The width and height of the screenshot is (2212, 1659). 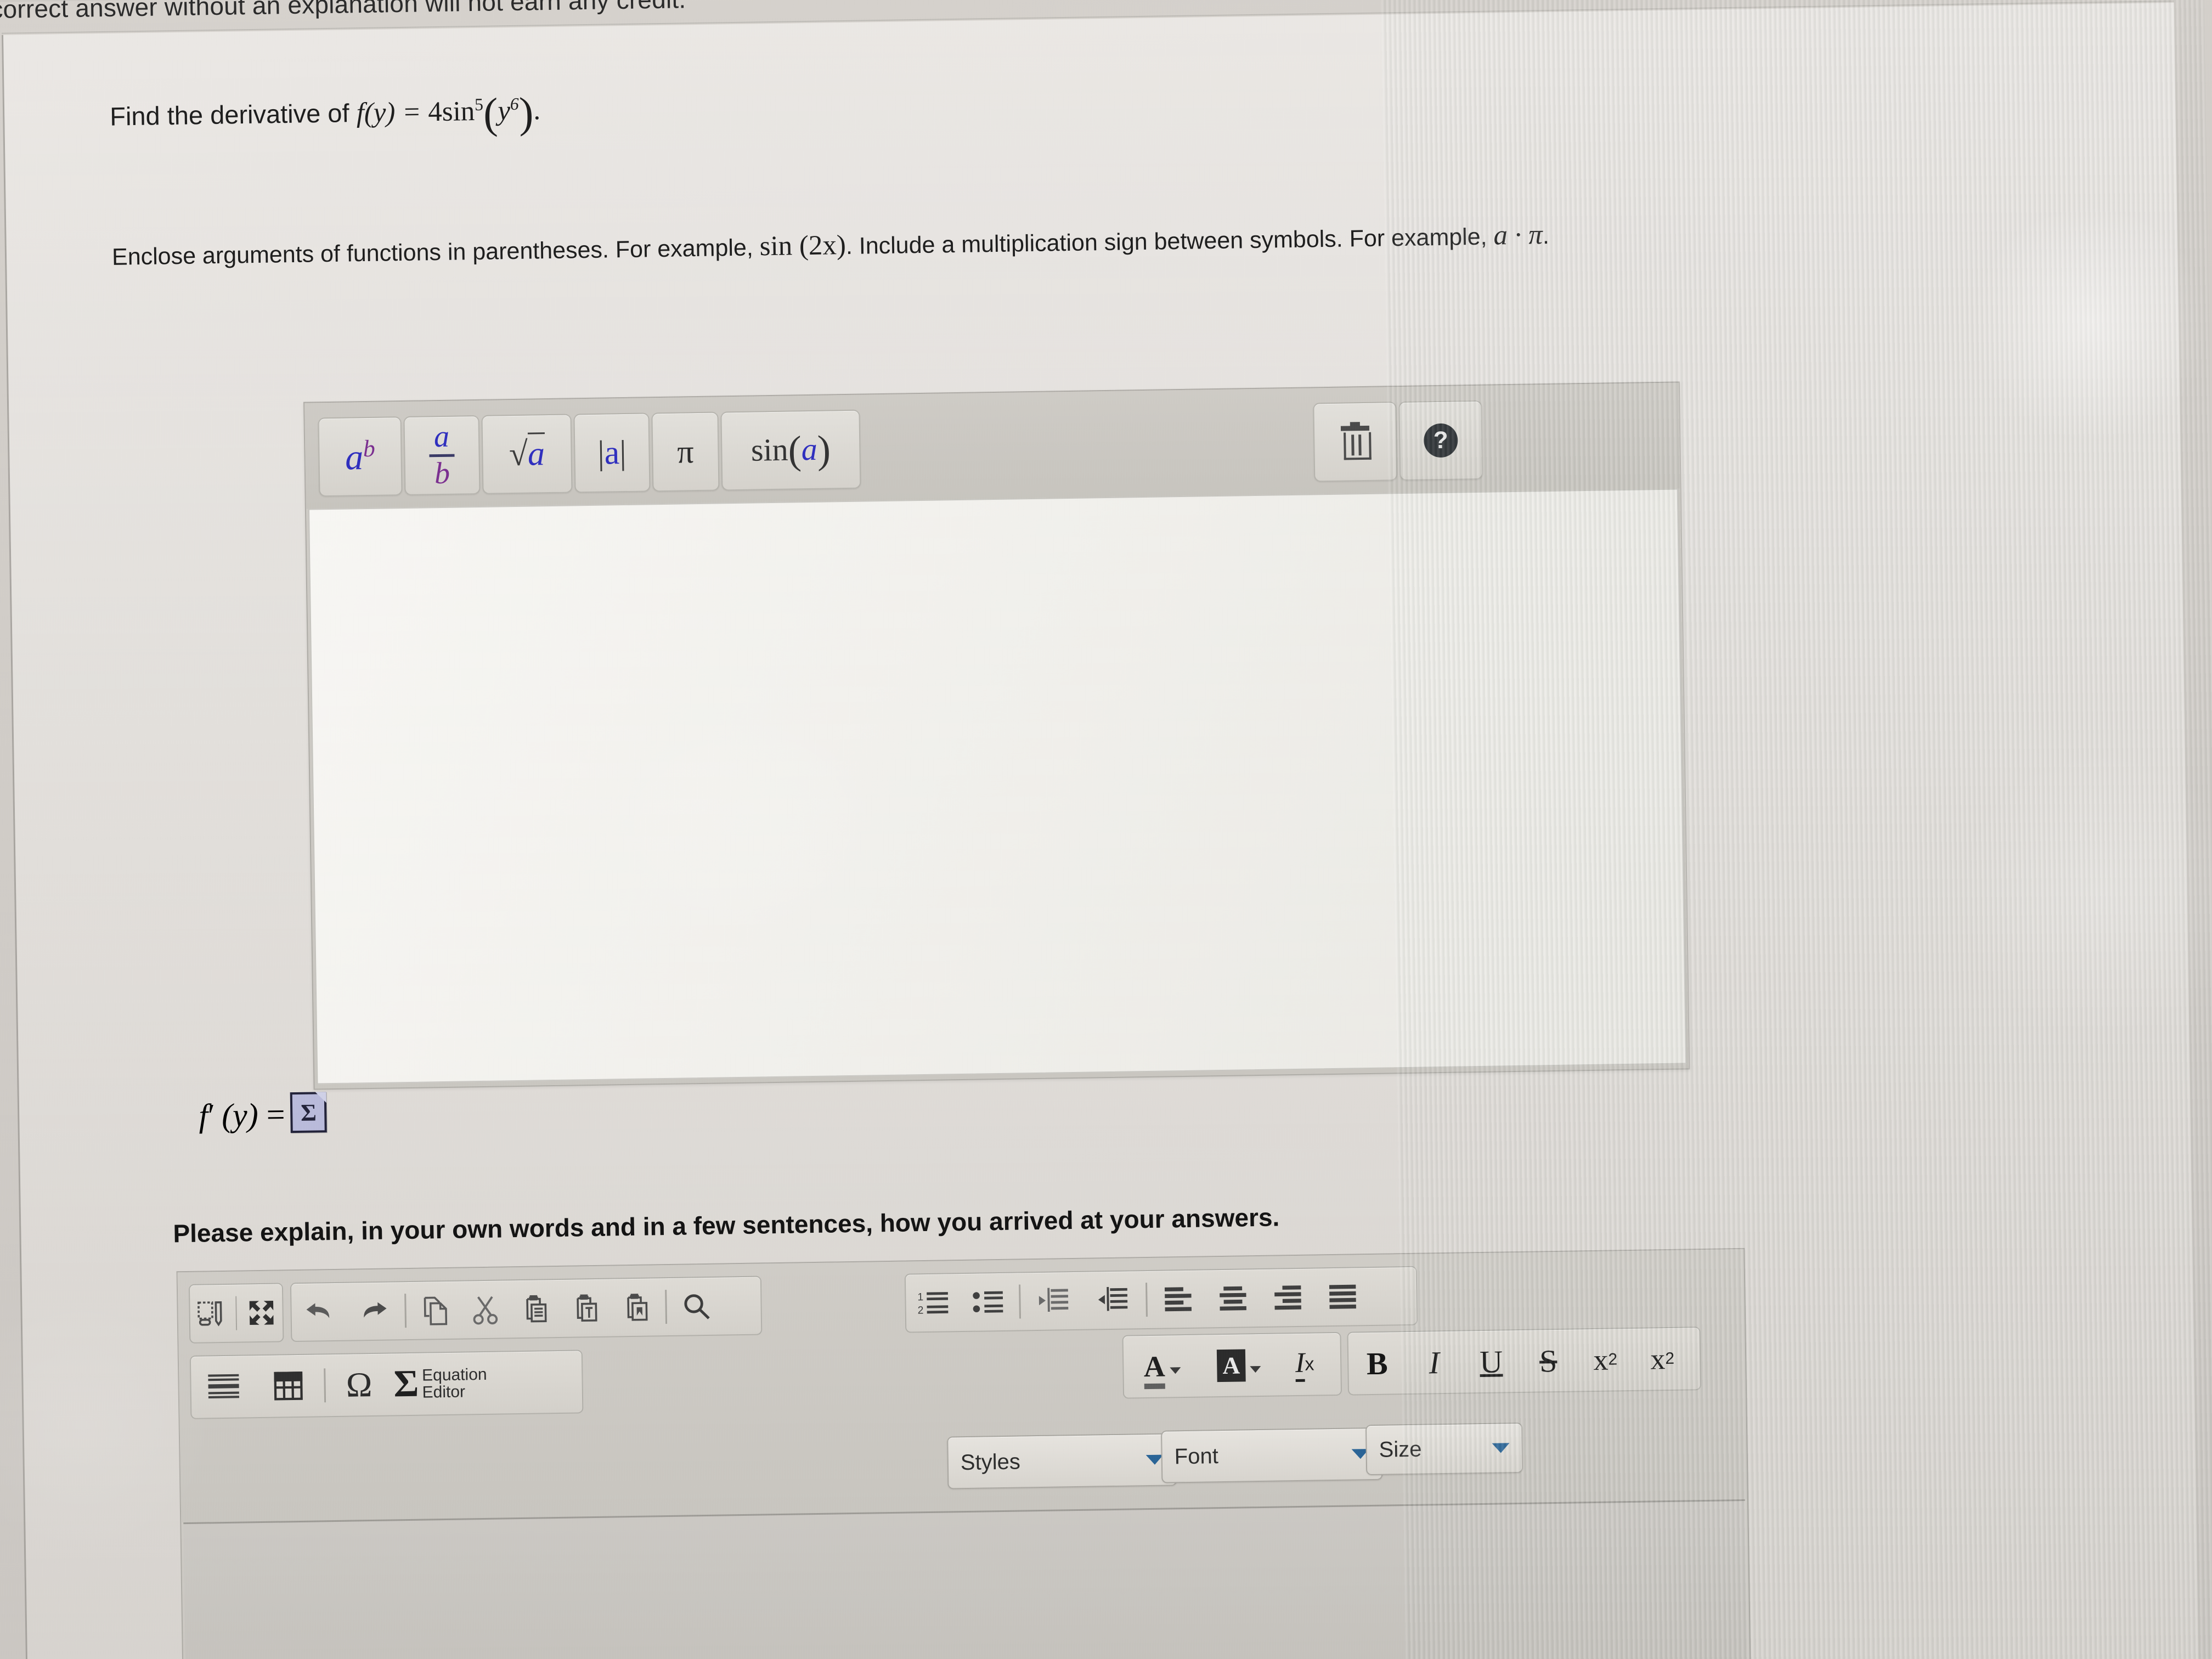 I want to click on bg-color-letter: A, so click(x=1231, y=1365).